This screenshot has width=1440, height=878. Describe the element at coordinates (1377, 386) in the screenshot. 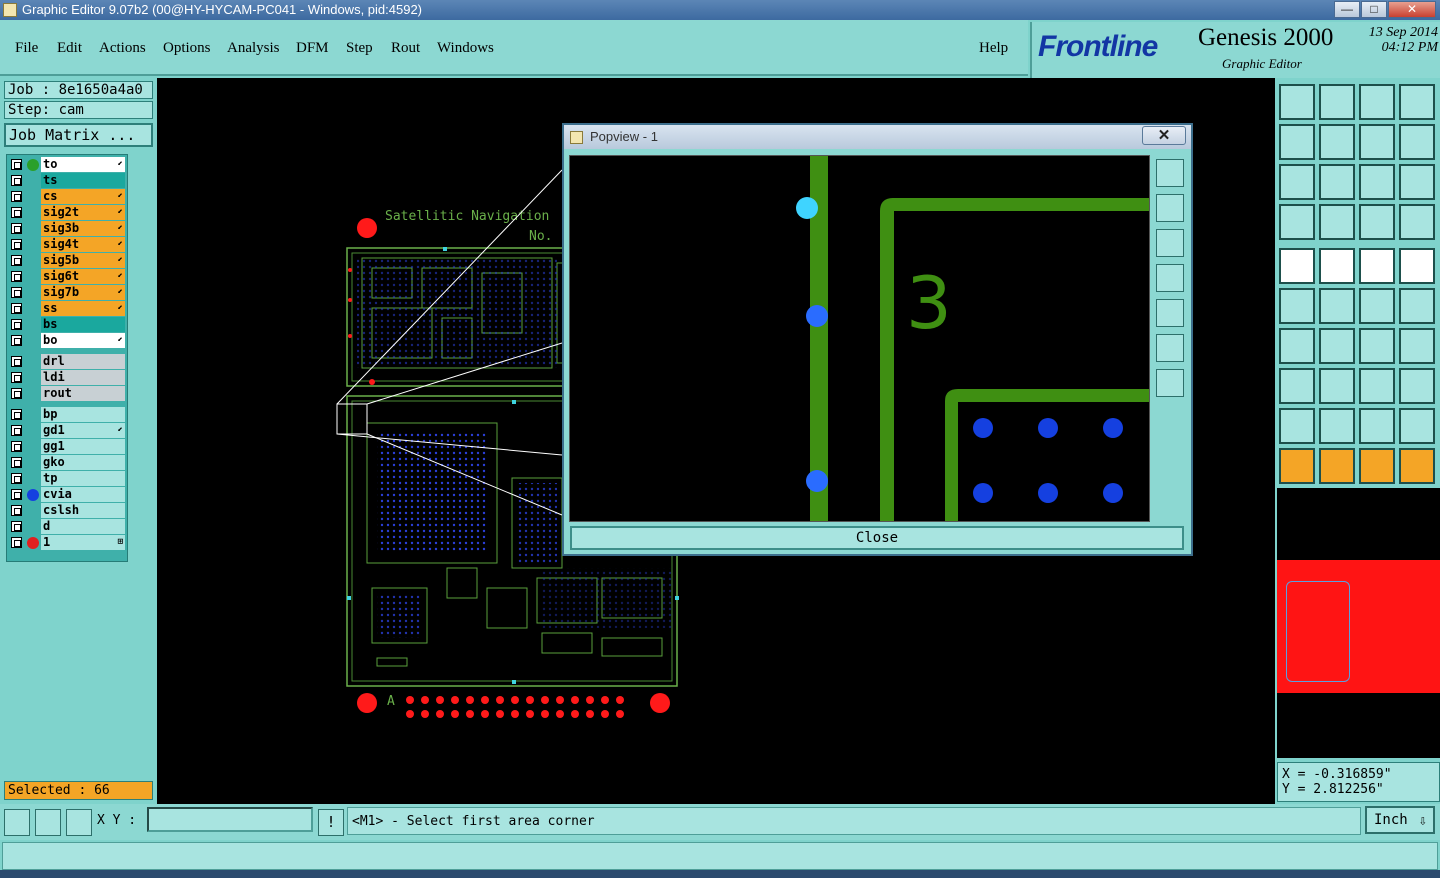

I see `measure-icon` at that location.